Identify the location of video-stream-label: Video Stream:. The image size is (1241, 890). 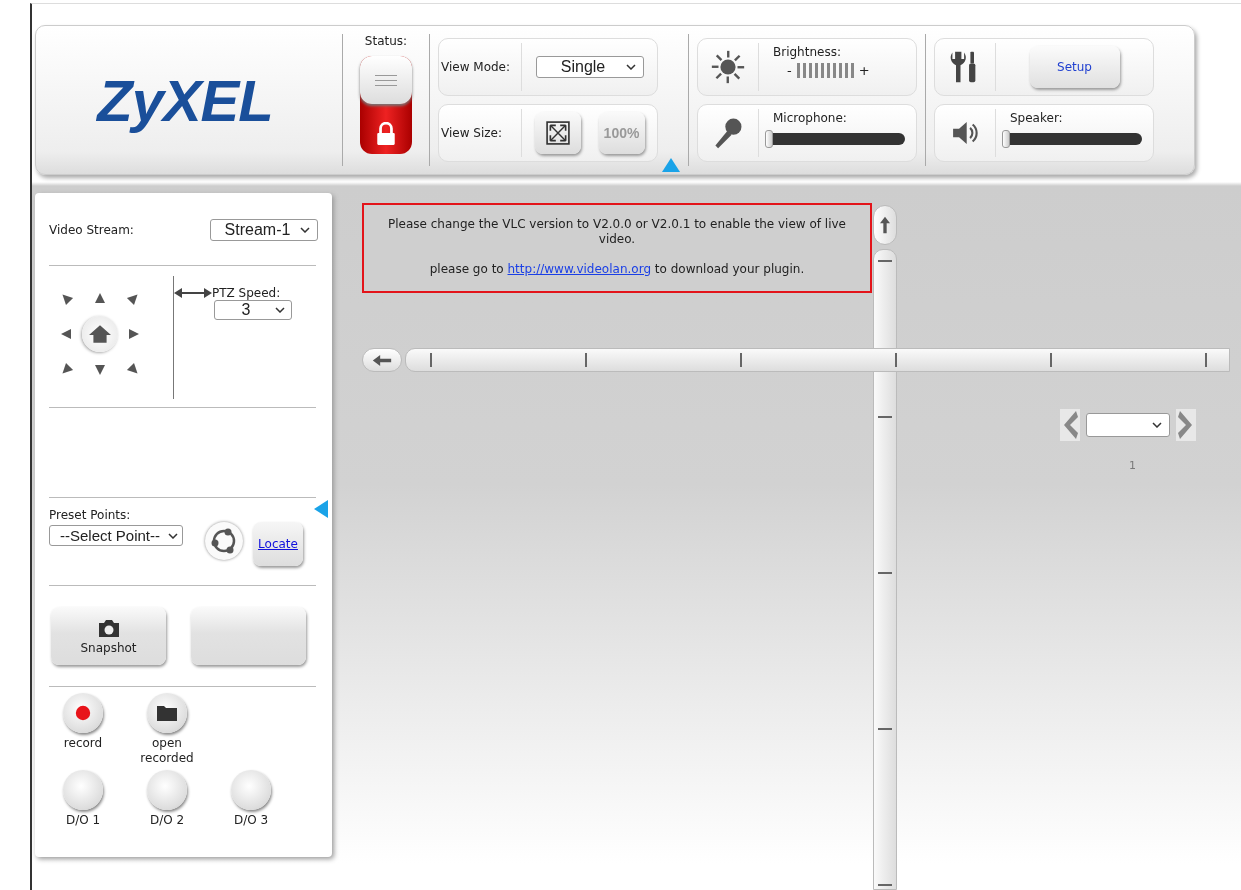
(91, 230).